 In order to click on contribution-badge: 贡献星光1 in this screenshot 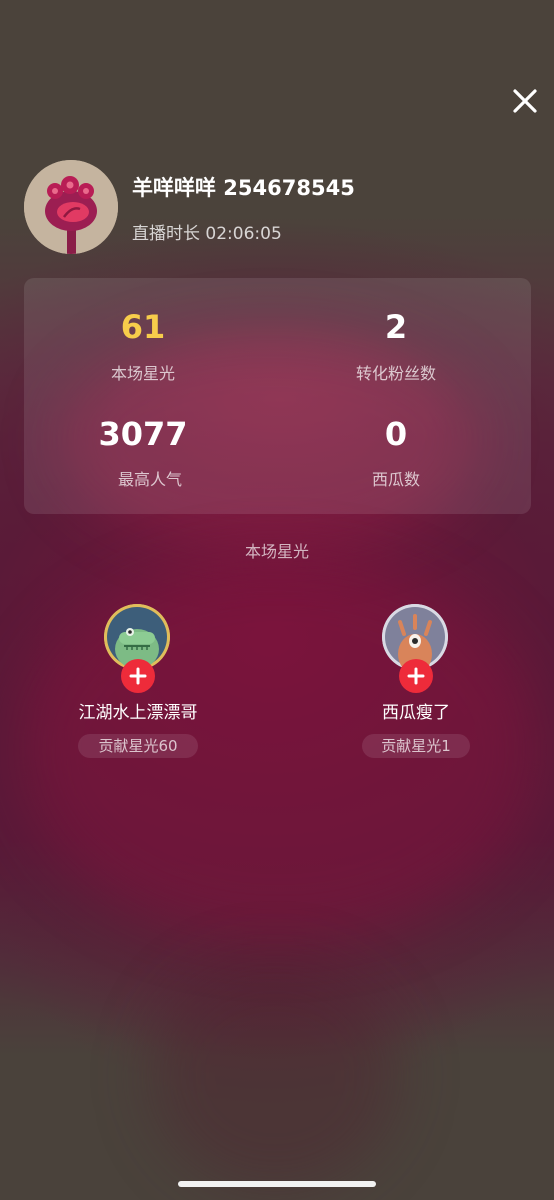, I will do `click(416, 746)`.